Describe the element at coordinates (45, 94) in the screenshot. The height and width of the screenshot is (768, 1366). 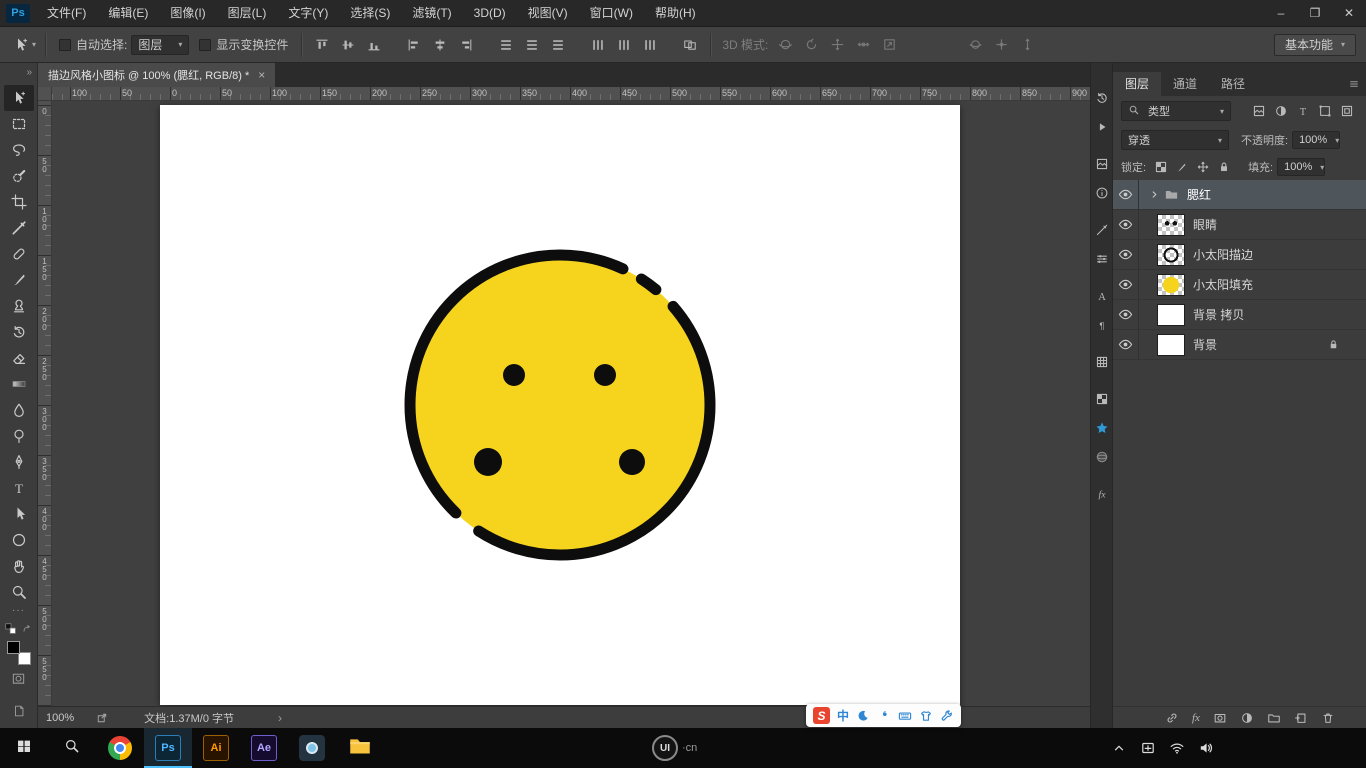
I see `ruler-corner` at that location.